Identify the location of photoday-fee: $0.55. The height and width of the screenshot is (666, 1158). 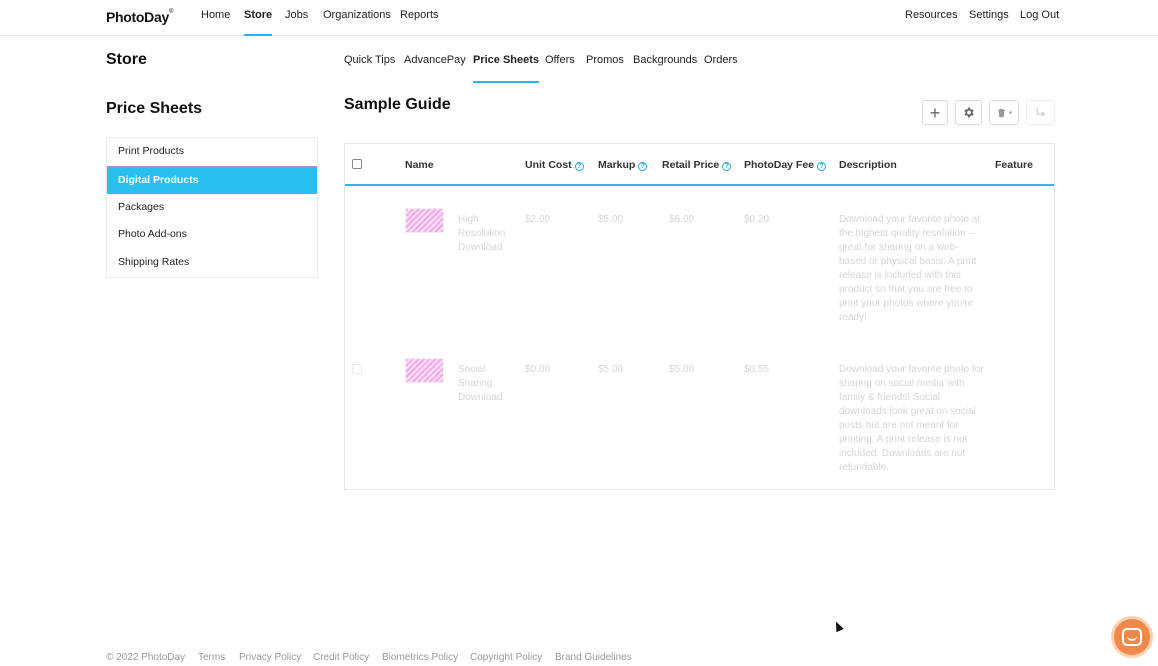
(757, 369).